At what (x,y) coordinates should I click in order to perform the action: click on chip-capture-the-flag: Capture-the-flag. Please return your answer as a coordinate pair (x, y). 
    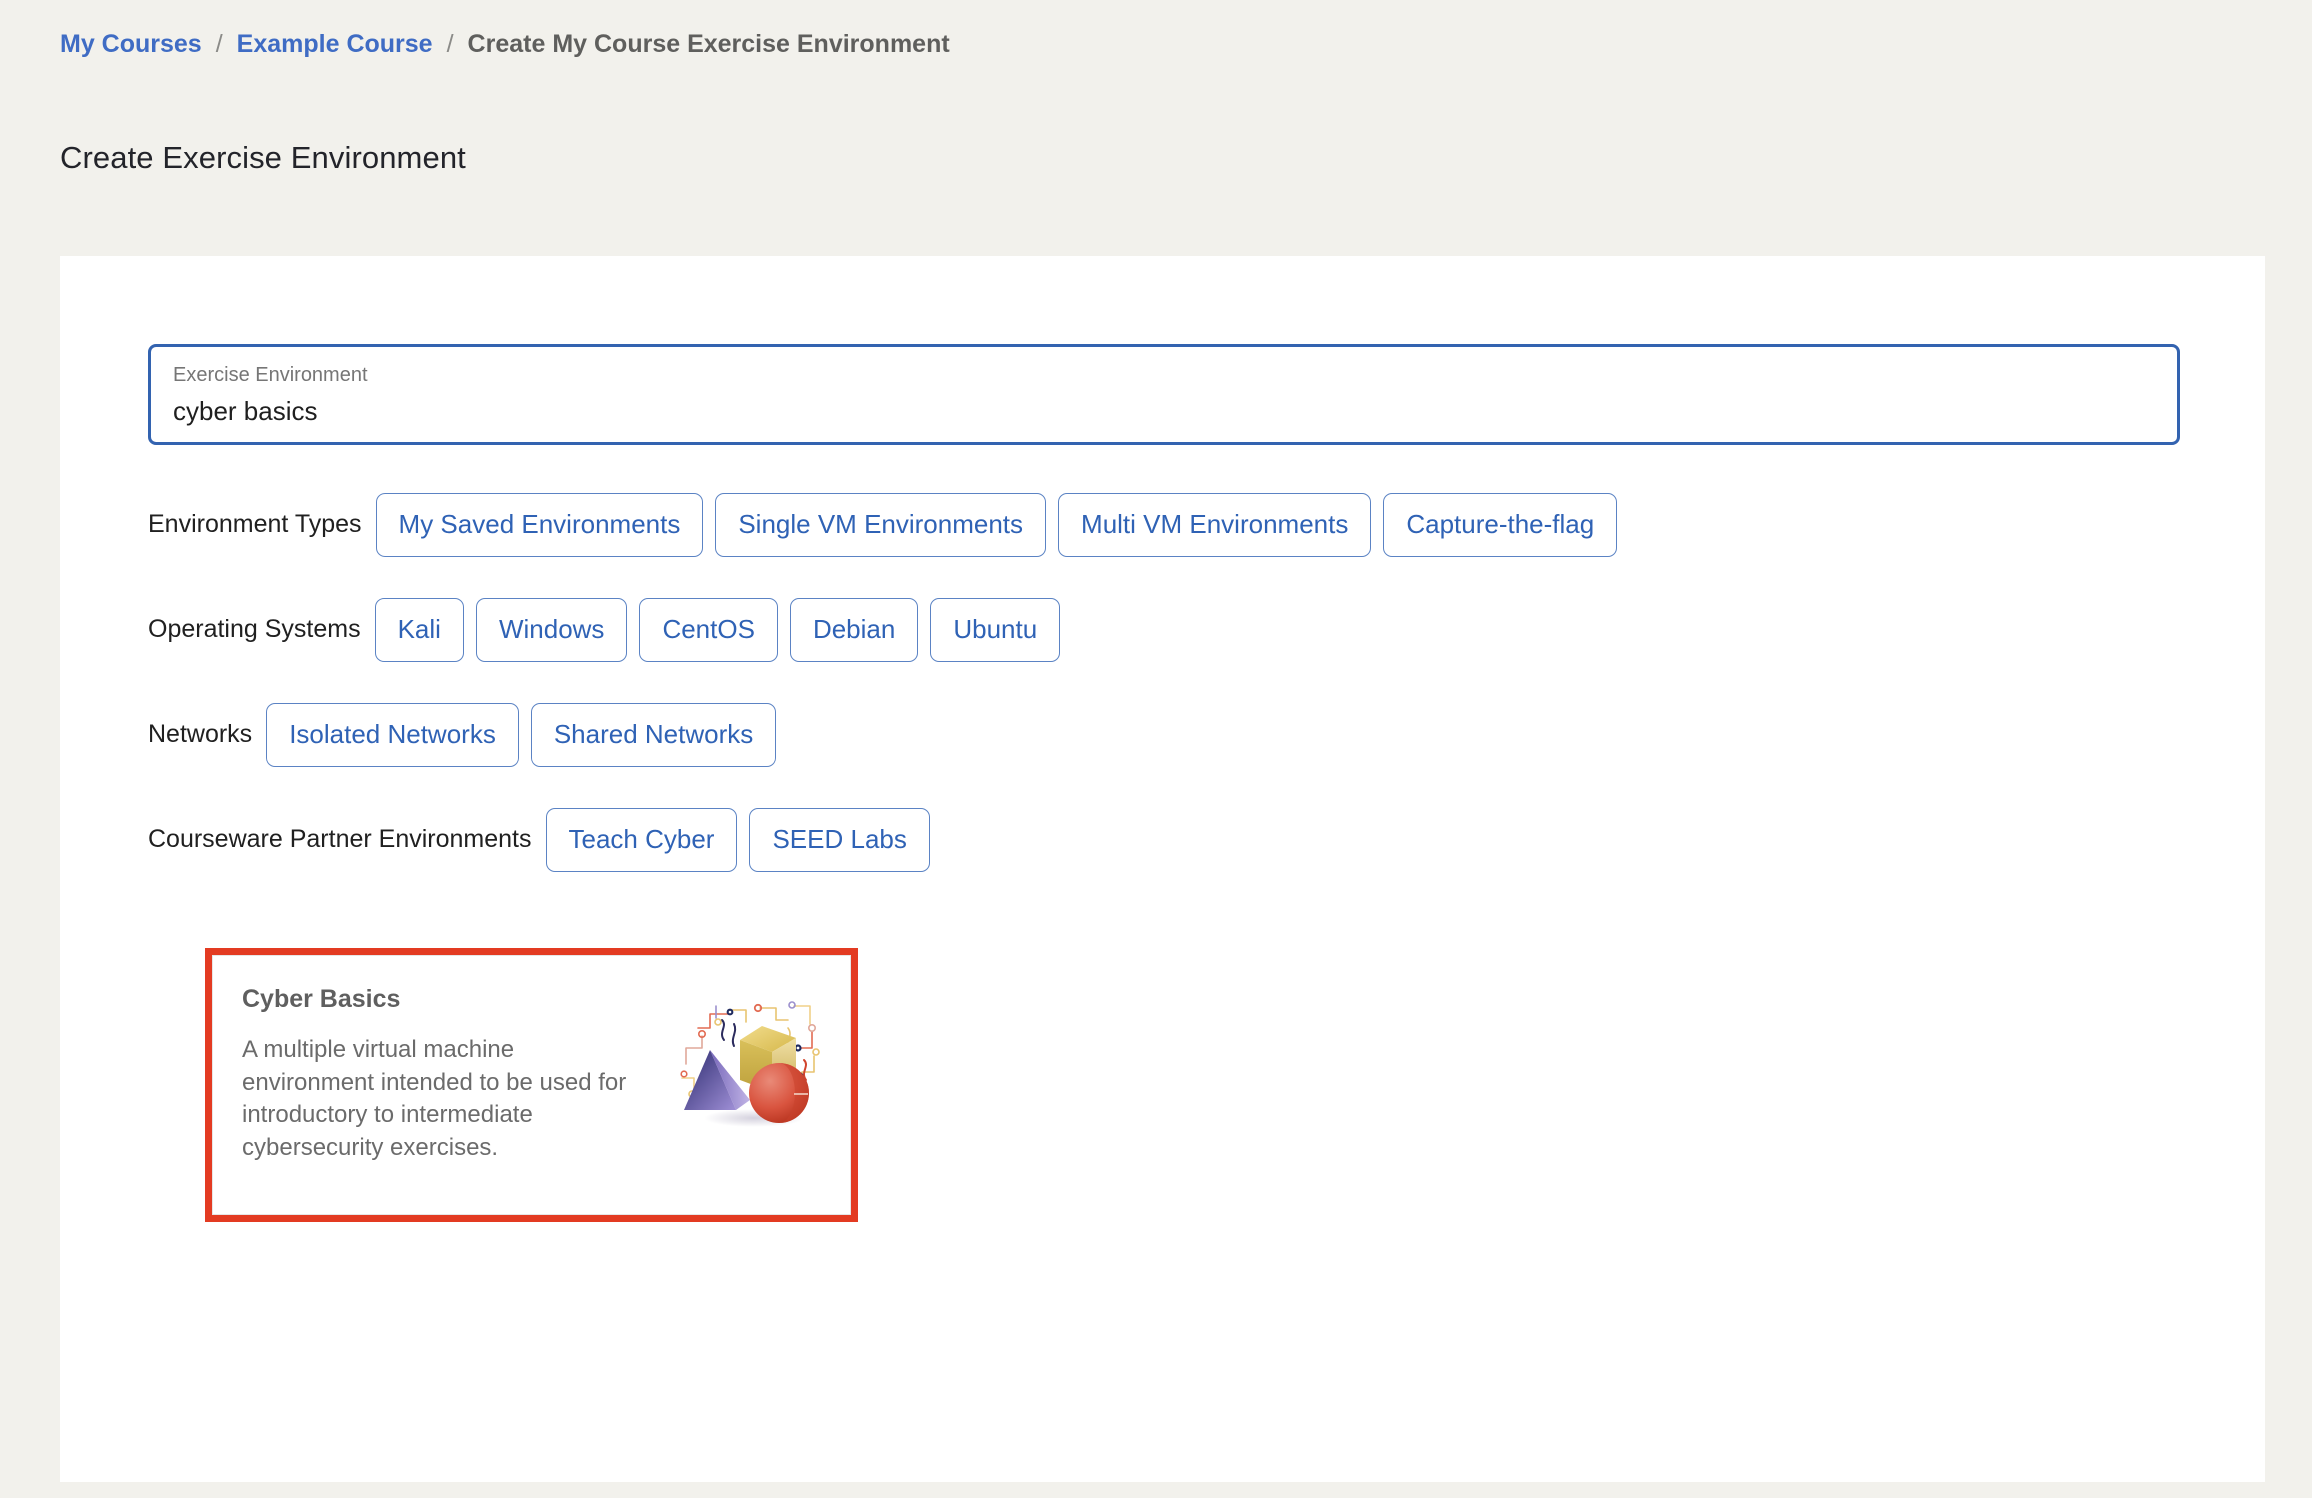
    Looking at the image, I should click on (1500, 524).